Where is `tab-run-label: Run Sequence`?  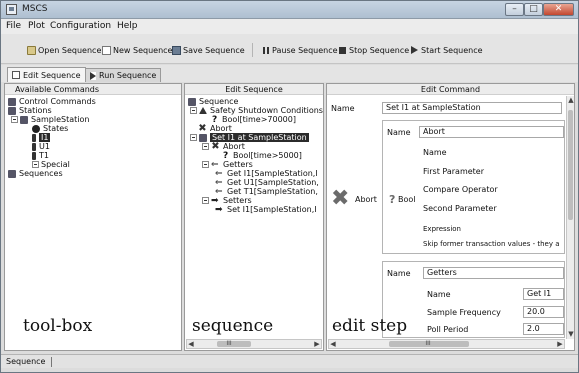
tab-run-label: Run Sequence is located at coordinates (128, 75).